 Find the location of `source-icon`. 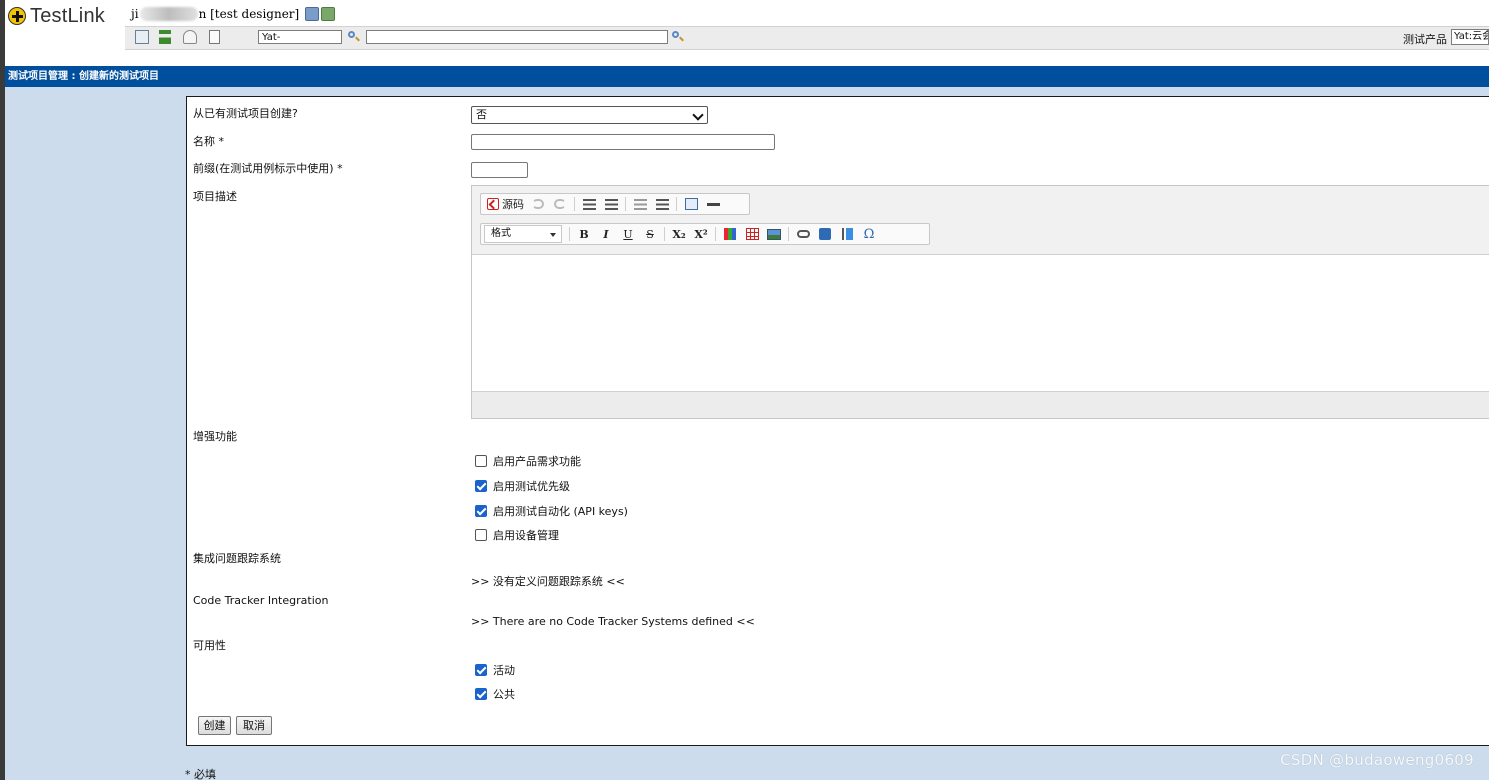

source-icon is located at coordinates (493, 204).